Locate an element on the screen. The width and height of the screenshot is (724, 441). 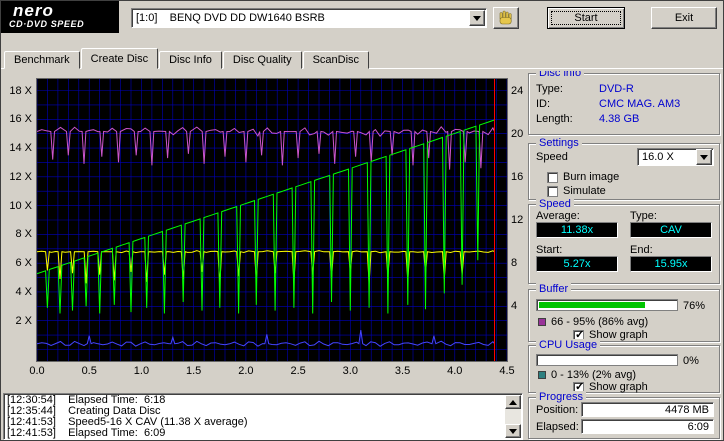
write-speed-arrow-button is located at coordinates (704, 157).